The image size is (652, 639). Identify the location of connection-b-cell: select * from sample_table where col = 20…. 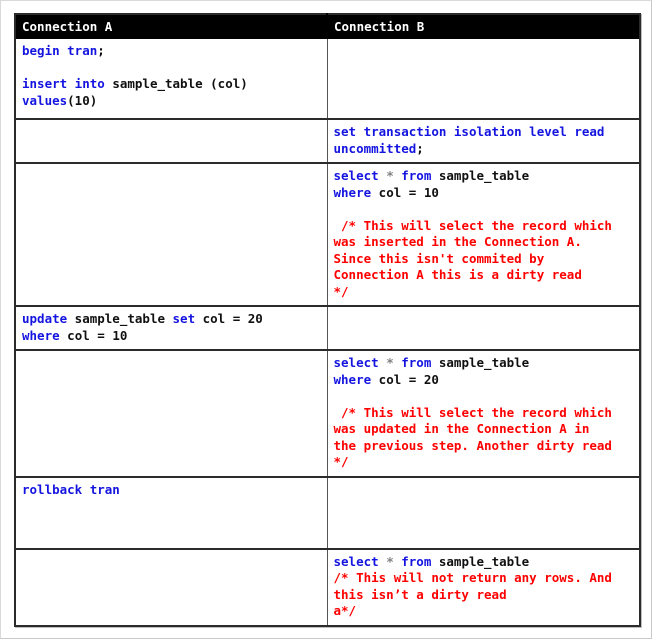
(483, 414).